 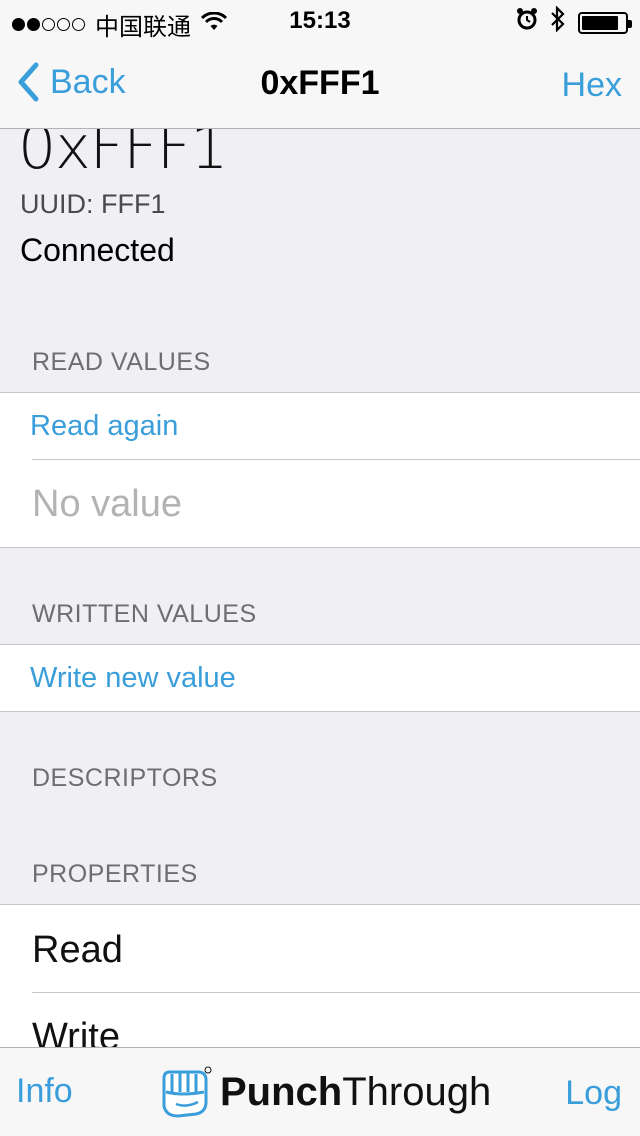 What do you see at coordinates (417, 1091) in the screenshot?
I see `logo-wordmark-regular: Through` at bounding box center [417, 1091].